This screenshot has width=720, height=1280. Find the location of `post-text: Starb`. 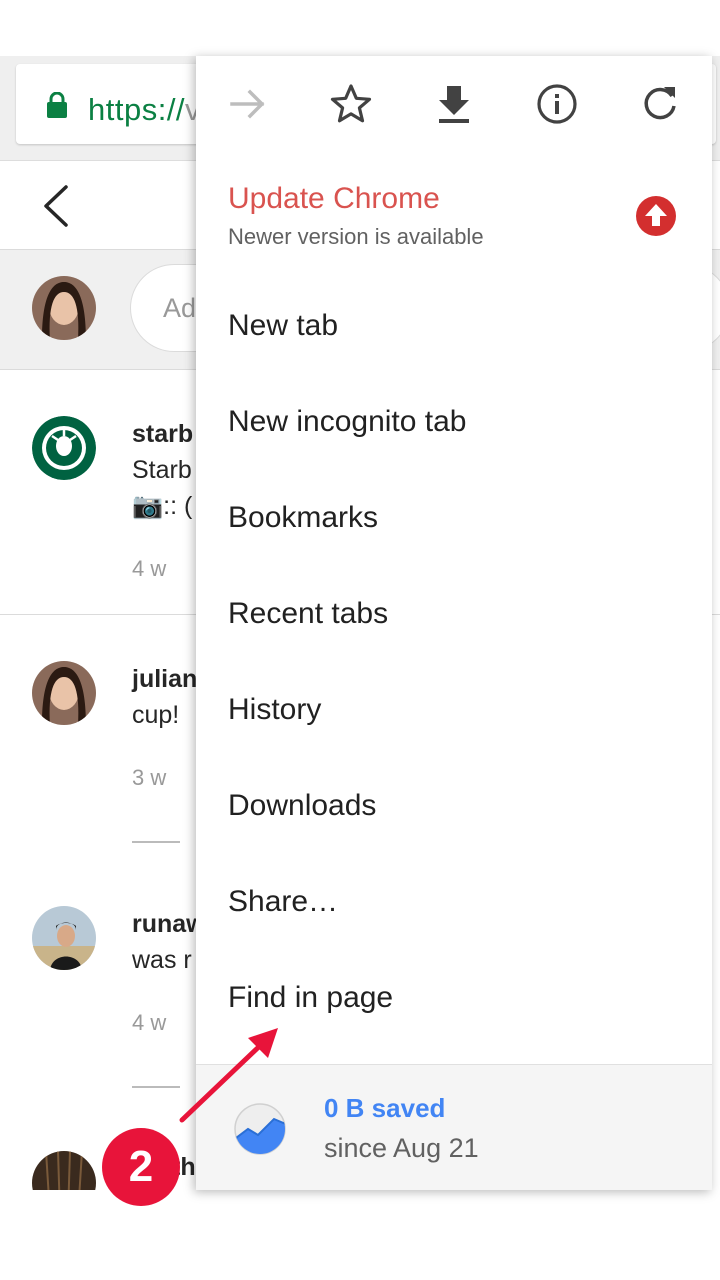

post-text: Starb is located at coordinates (162, 470).